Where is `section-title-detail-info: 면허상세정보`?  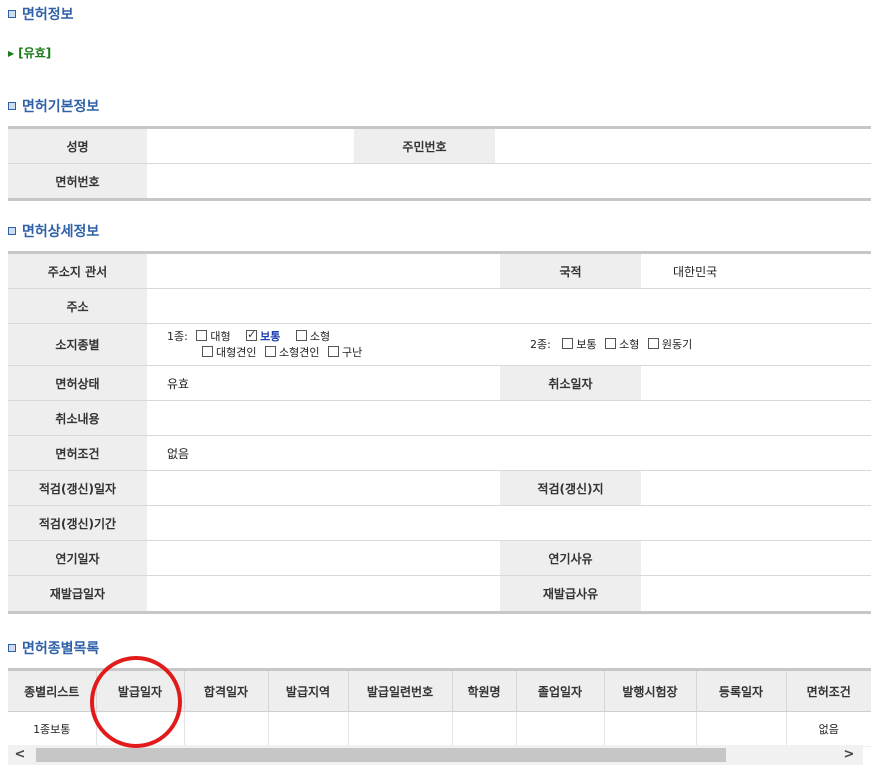
section-title-detail-info: 면허상세정보 is located at coordinates (53, 232).